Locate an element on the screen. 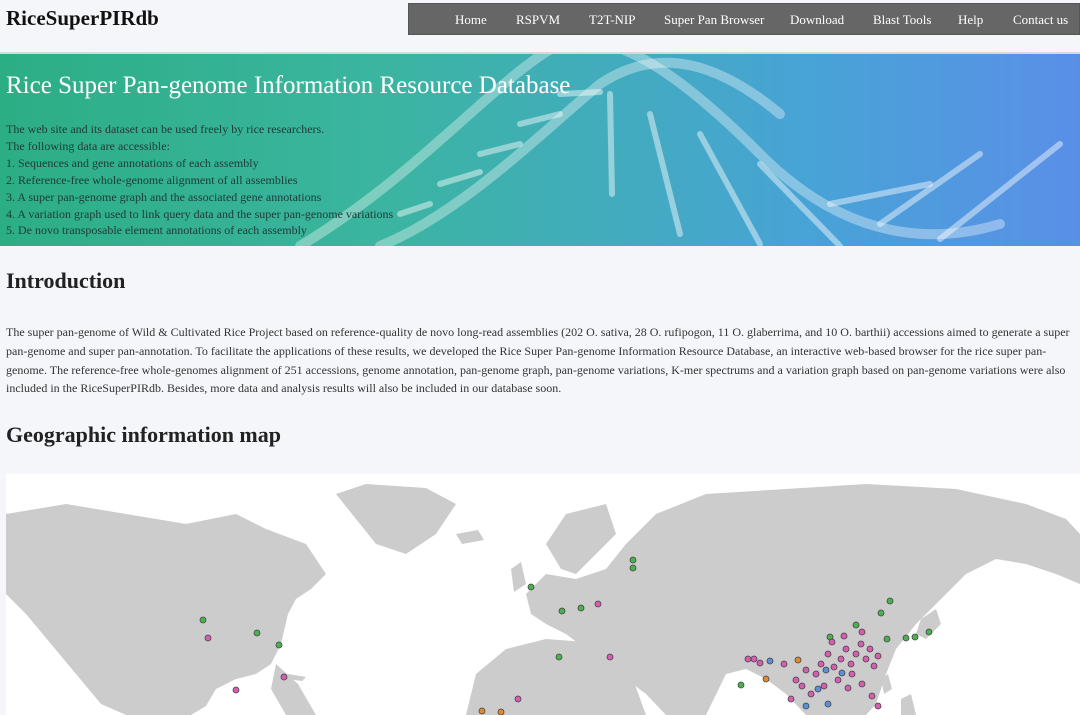 Image resolution: width=1080 pixels, height=715 pixels. landmass-scandinavia is located at coordinates (581, 539).